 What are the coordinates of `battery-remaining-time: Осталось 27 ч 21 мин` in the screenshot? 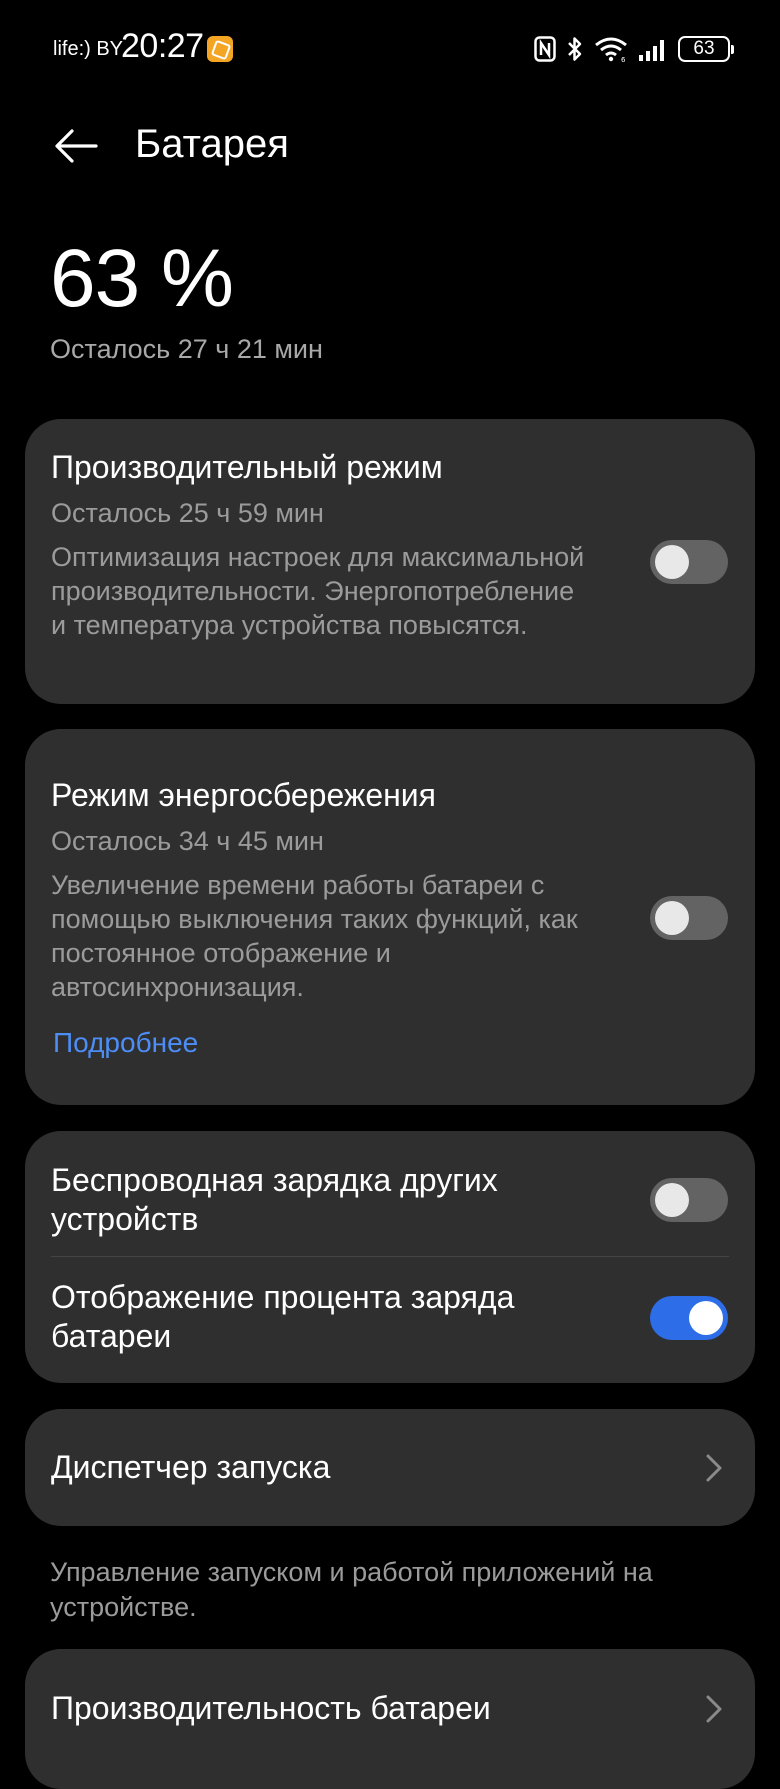 It's located at (186, 349).